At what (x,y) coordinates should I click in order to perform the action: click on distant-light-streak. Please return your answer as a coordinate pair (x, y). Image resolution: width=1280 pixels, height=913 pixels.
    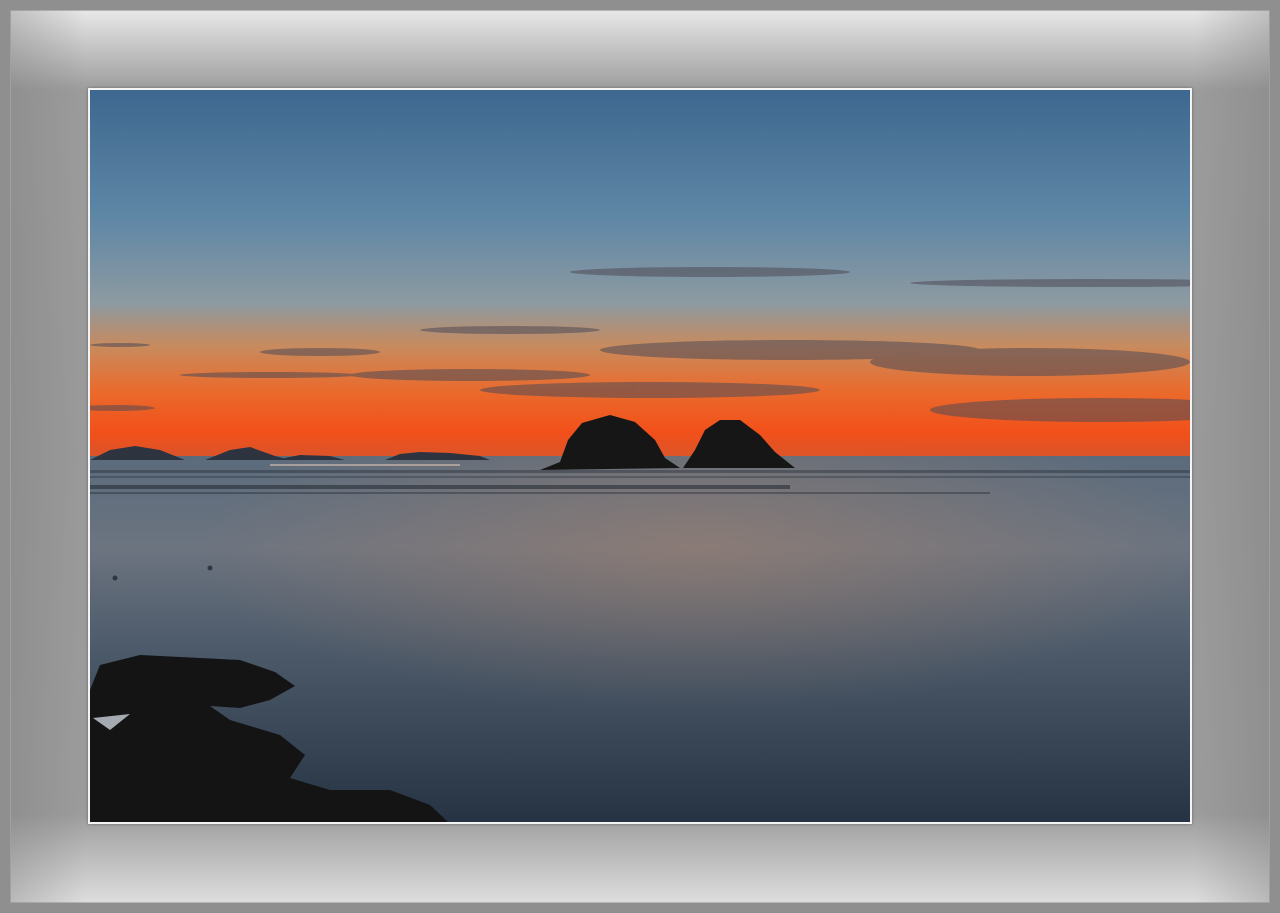
    Looking at the image, I should click on (365, 465).